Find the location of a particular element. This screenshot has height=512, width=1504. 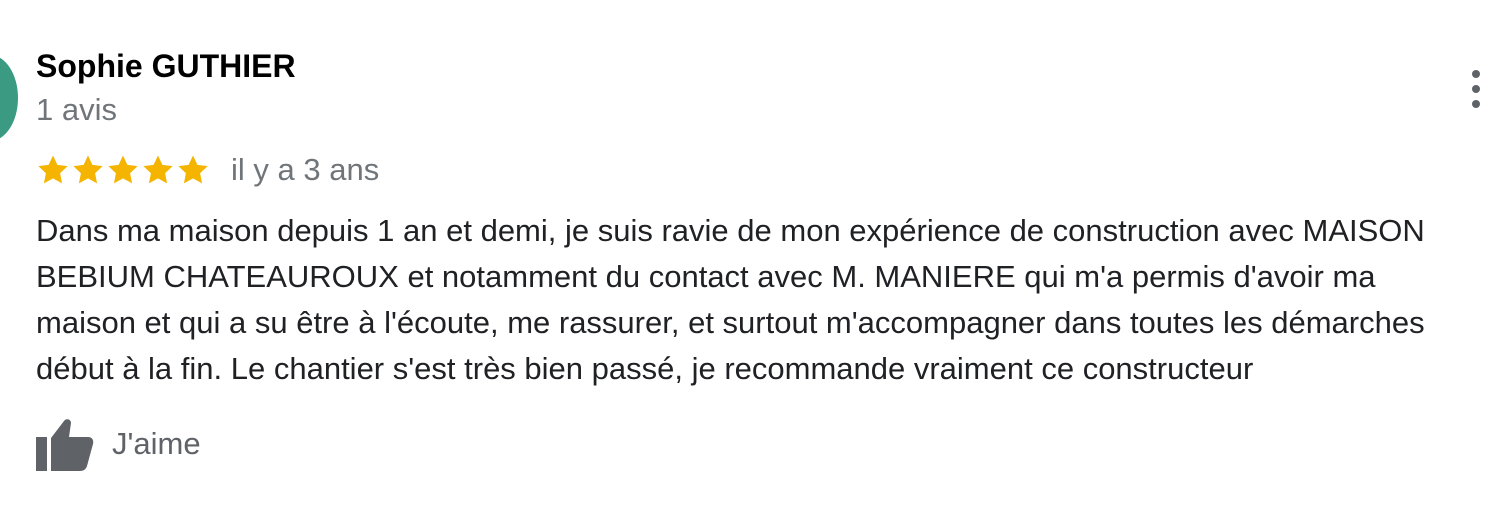

more-options-button is located at coordinates (1476, 89).